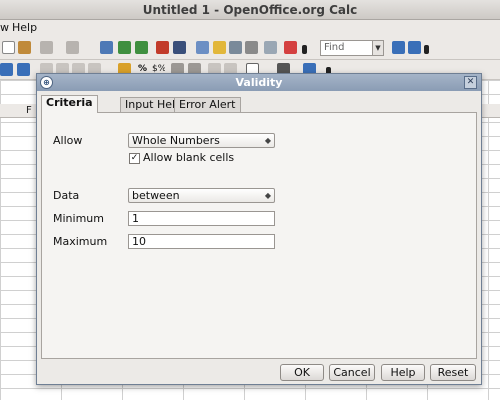  What do you see at coordinates (378, 48) in the screenshot?
I see `chevron-down-icon: ▼` at bounding box center [378, 48].